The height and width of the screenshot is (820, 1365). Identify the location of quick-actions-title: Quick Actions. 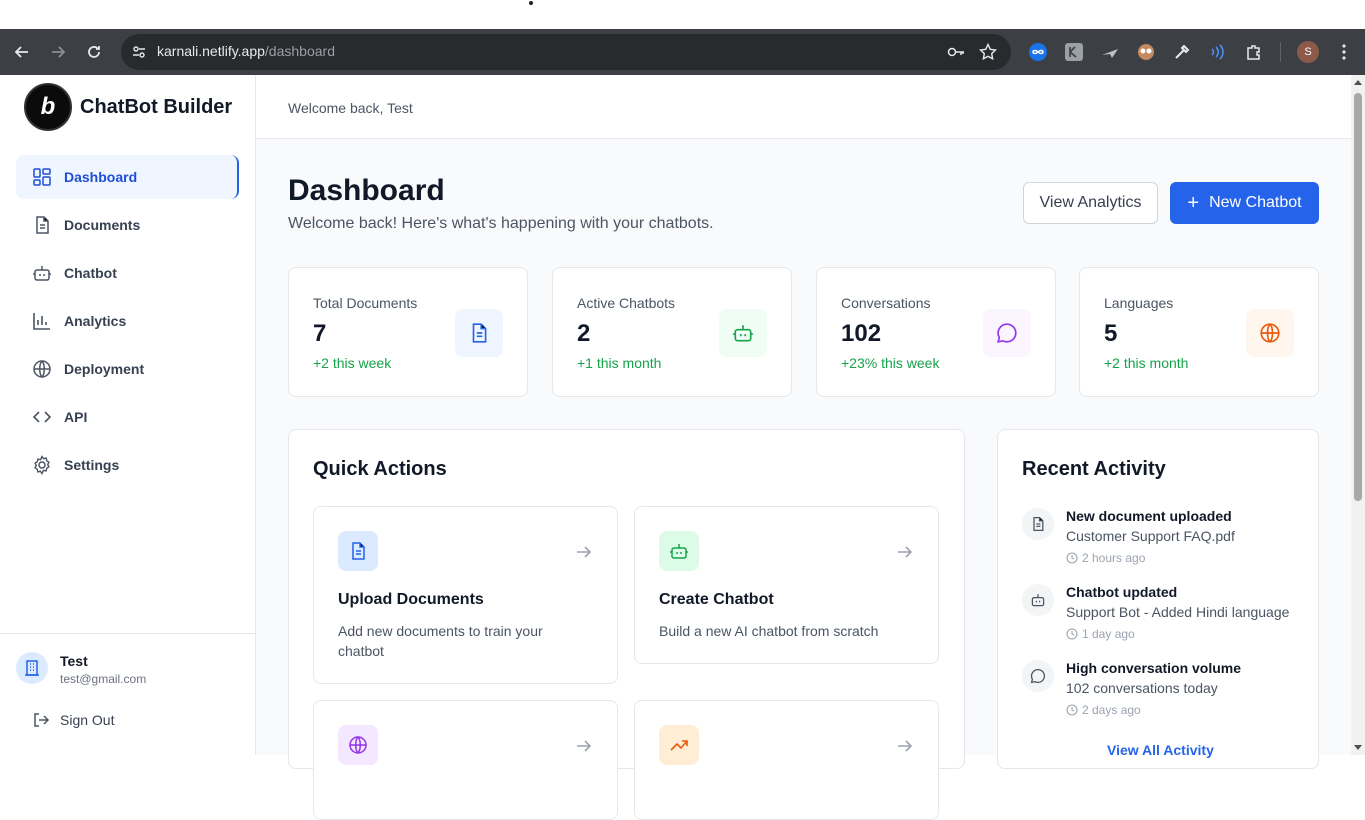
(380, 469).